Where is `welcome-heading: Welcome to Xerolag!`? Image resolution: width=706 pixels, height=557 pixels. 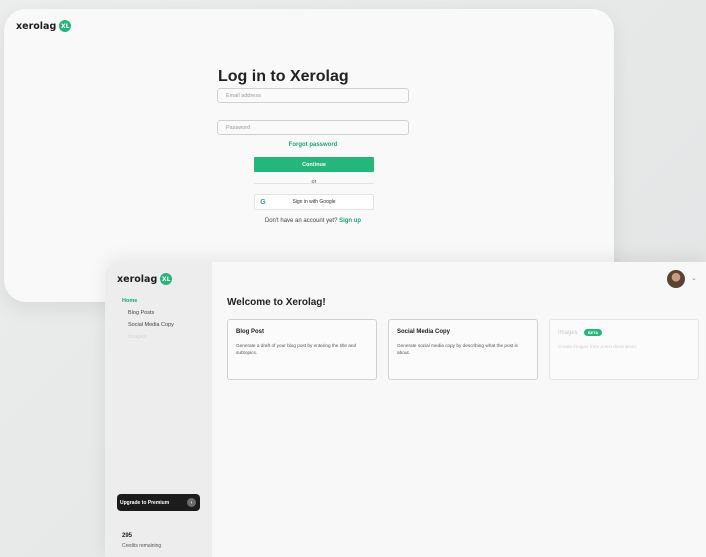 welcome-heading: Welcome to Xerolag! is located at coordinates (276, 302).